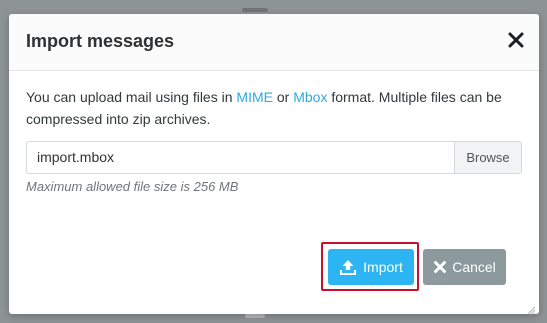  I want to click on upload-icon, so click(348, 267).